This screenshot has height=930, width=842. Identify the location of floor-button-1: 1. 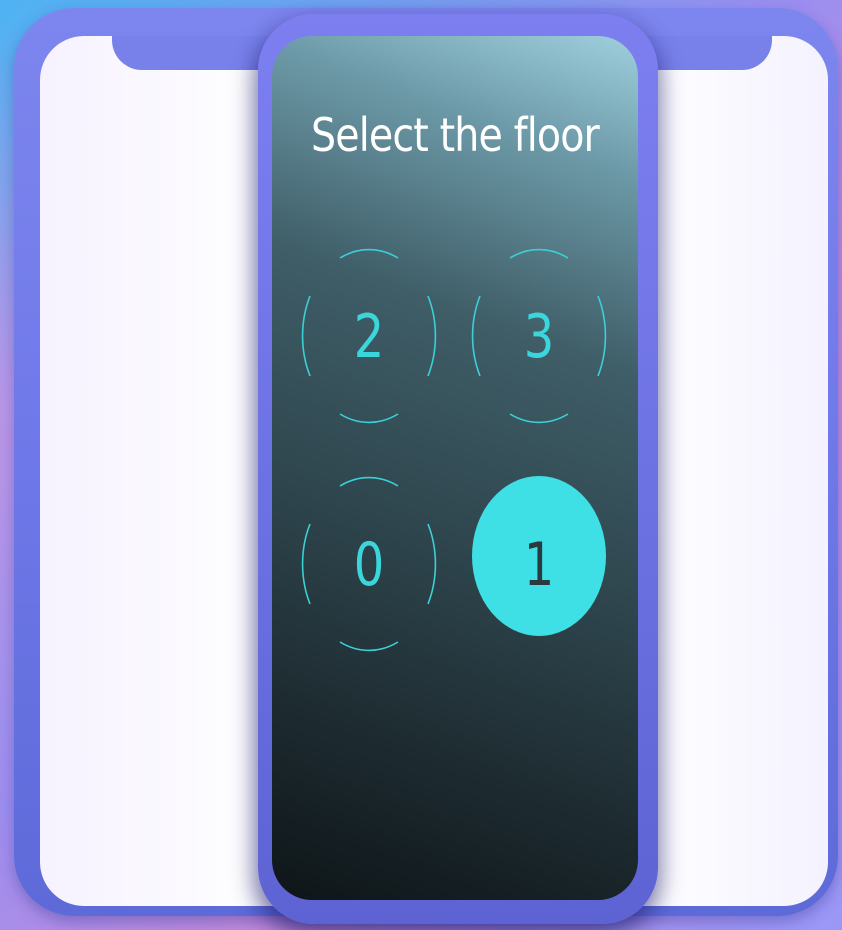
(539, 564).